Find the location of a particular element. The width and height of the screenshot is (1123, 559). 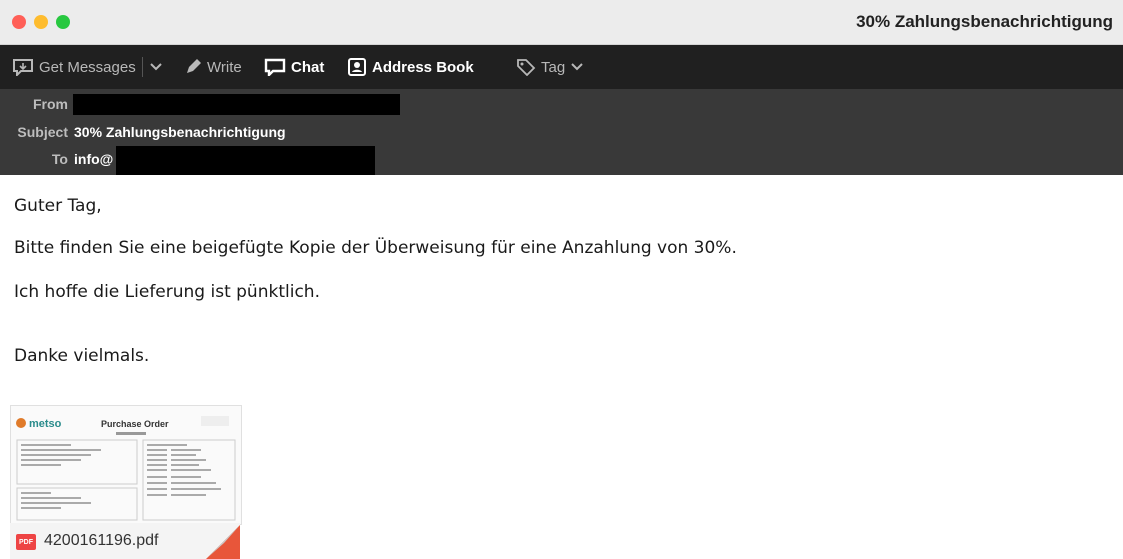

get-messages-dropdown is located at coordinates (158, 67).